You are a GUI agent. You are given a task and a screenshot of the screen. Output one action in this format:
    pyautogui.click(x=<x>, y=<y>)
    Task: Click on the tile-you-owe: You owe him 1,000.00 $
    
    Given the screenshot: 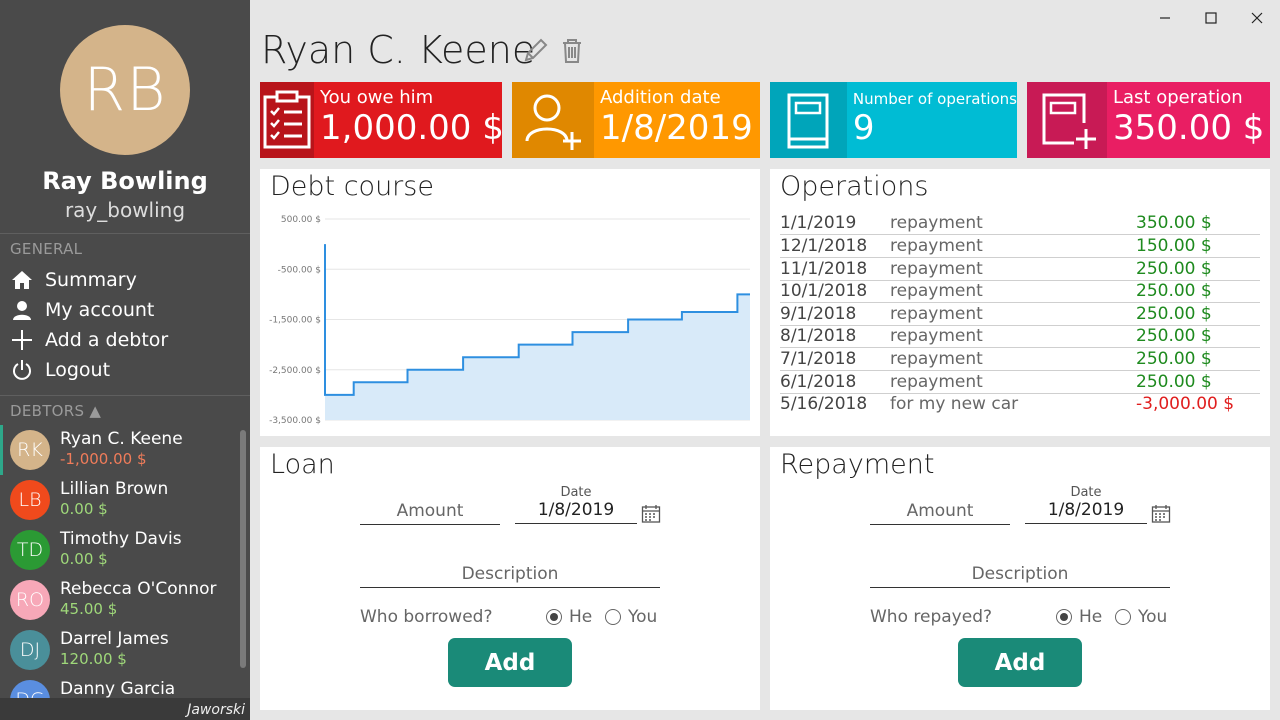 What is the action you would take?
    pyautogui.click(x=382, y=120)
    